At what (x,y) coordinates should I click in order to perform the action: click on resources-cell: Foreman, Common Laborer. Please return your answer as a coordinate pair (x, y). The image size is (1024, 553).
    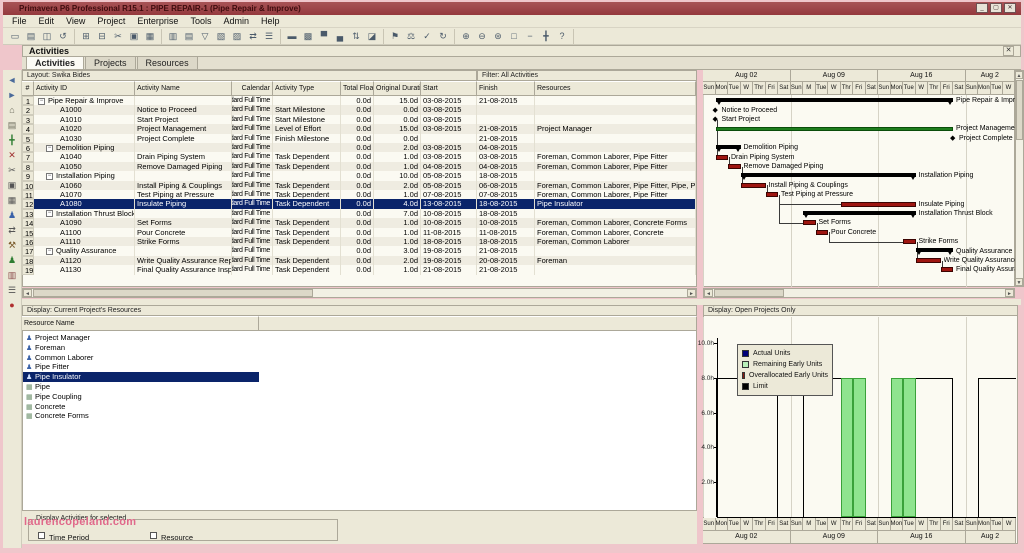
    Looking at the image, I should click on (615, 242).